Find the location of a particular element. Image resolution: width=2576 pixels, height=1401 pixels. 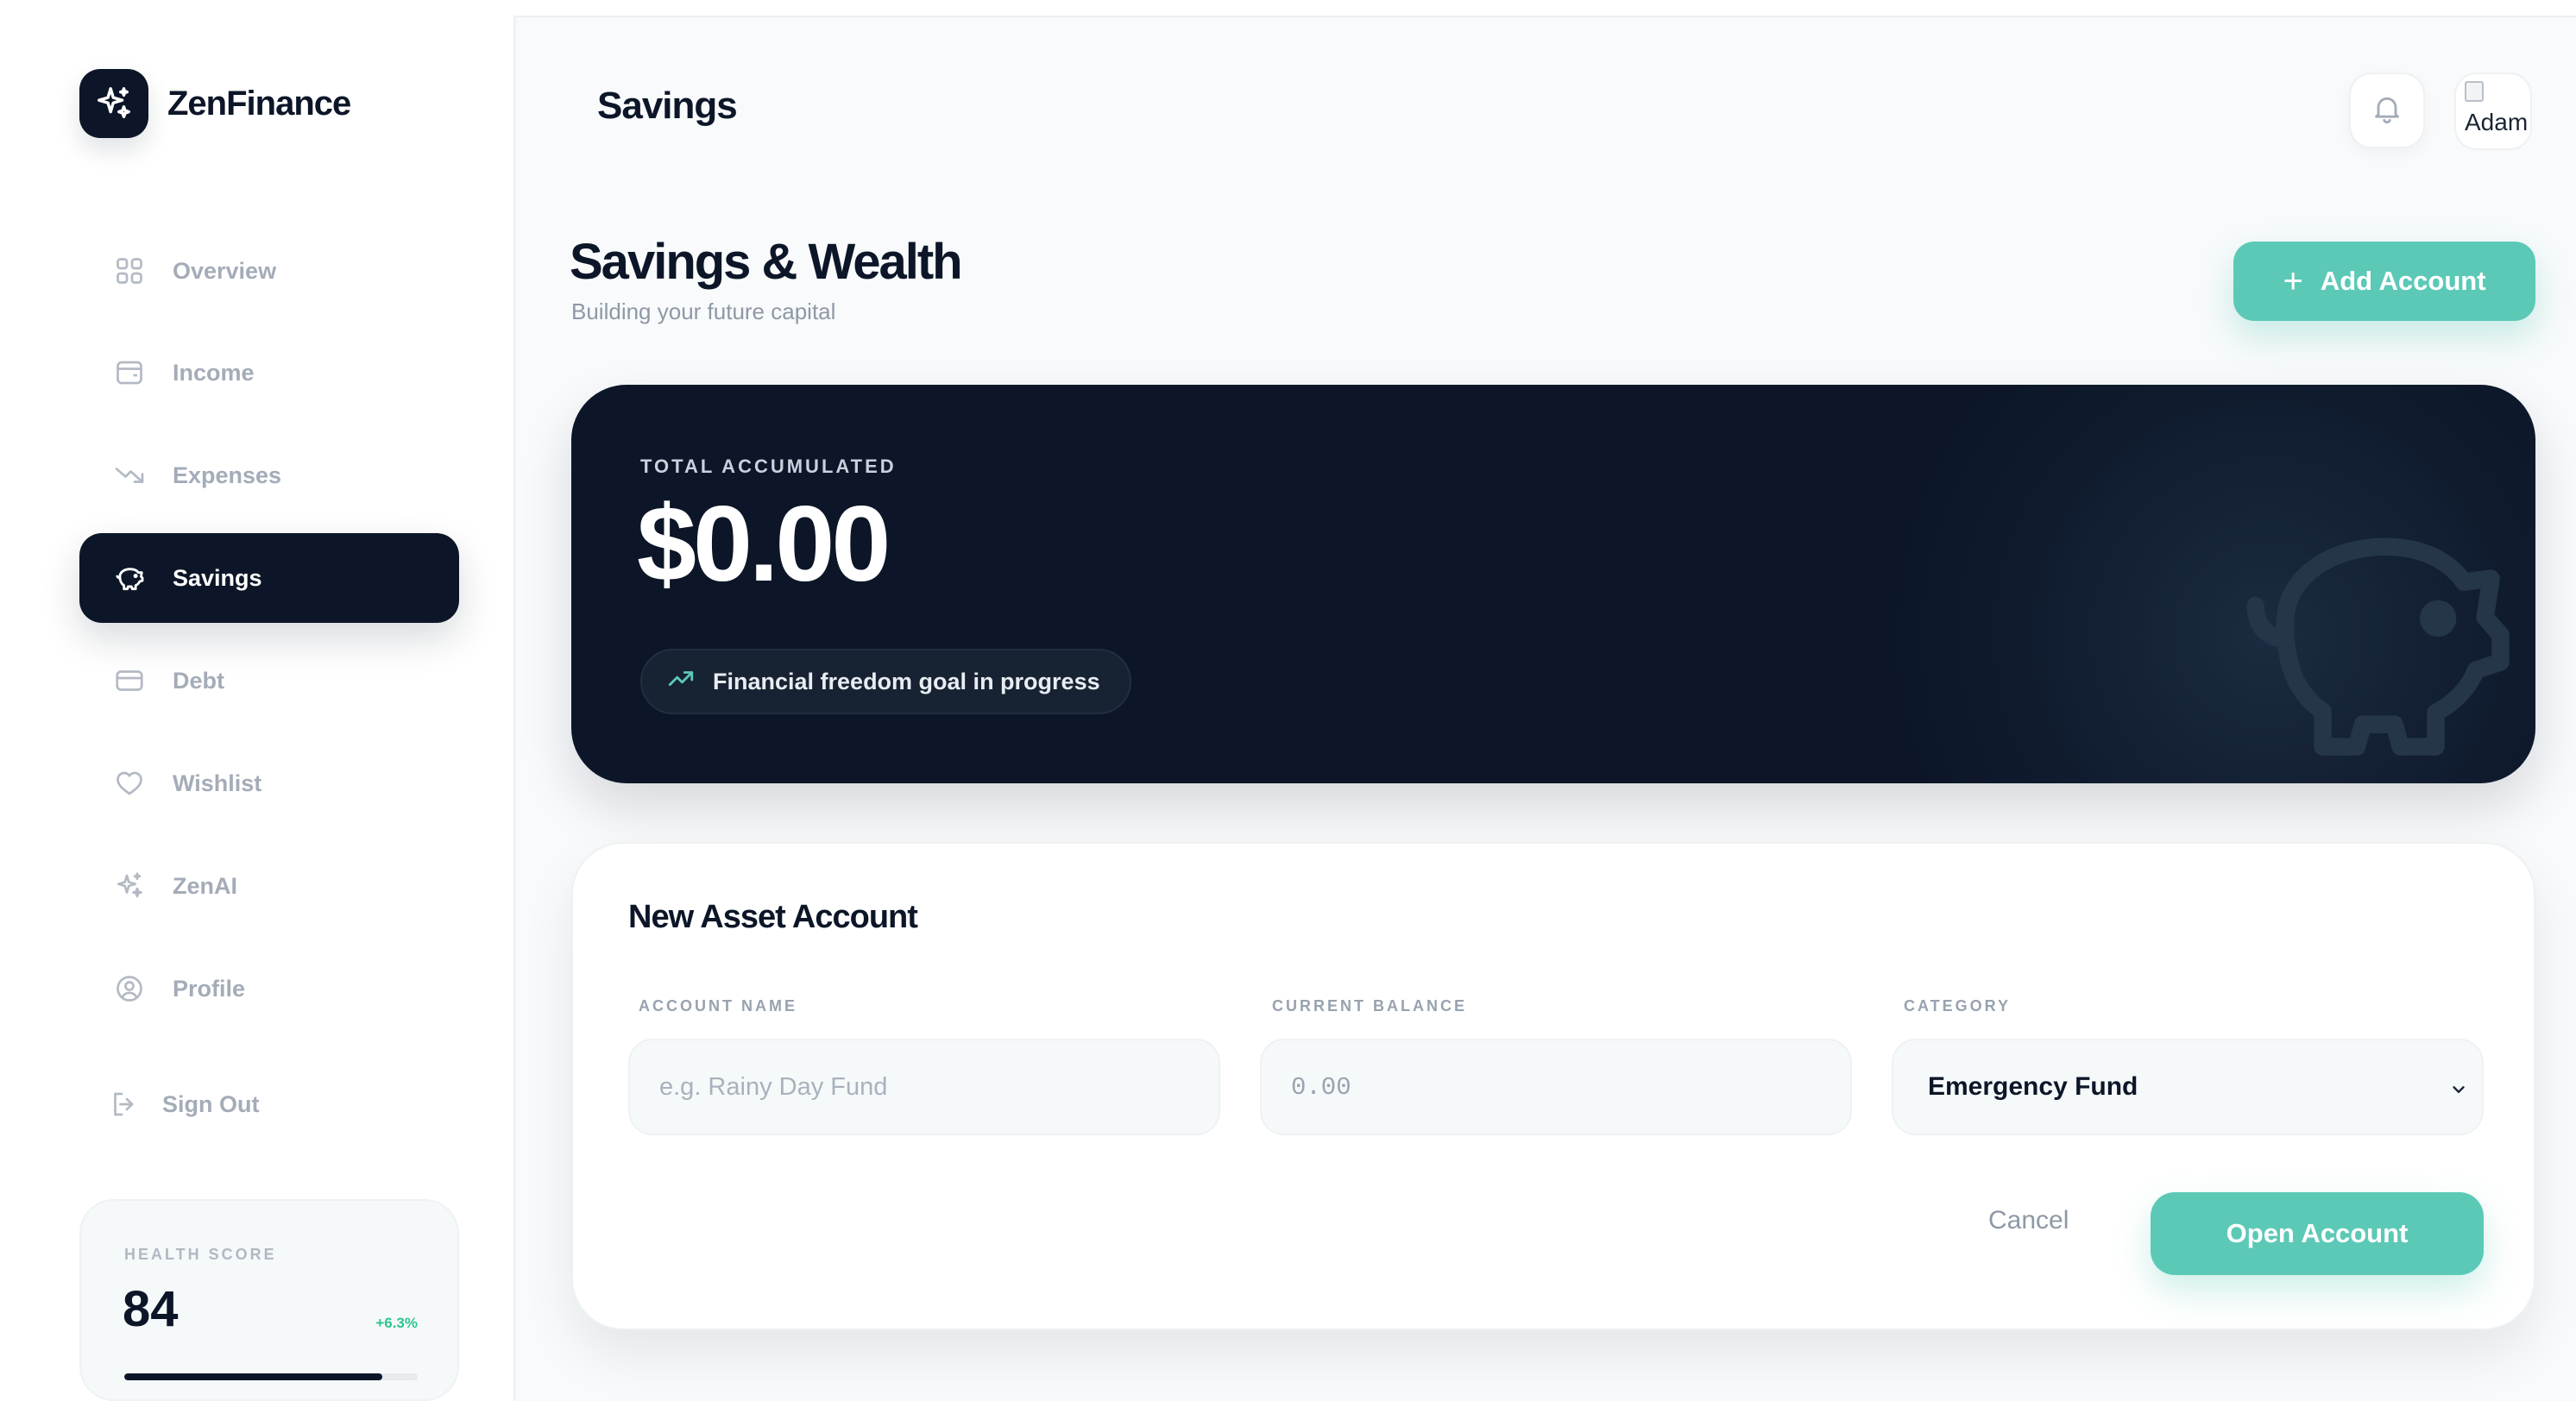

sidebar-item-wishlist: Wishlist is located at coordinates (269, 783).